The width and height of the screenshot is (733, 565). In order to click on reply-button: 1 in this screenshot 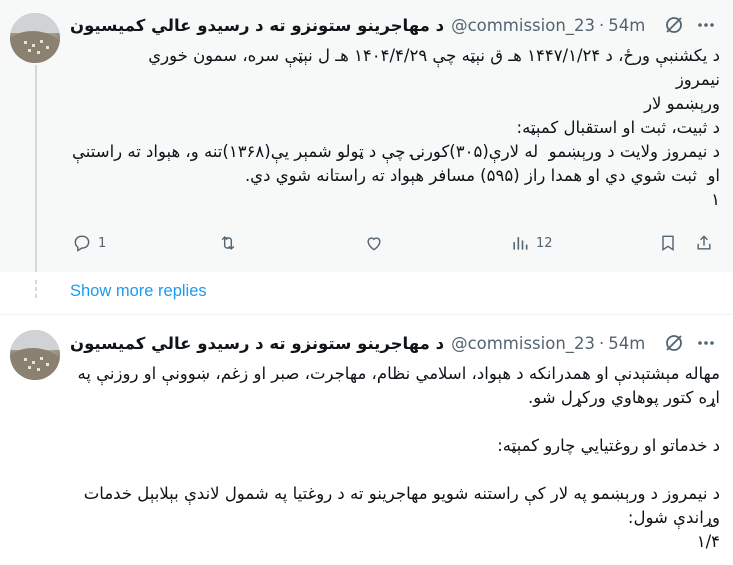, I will do `click(89, 243)`.